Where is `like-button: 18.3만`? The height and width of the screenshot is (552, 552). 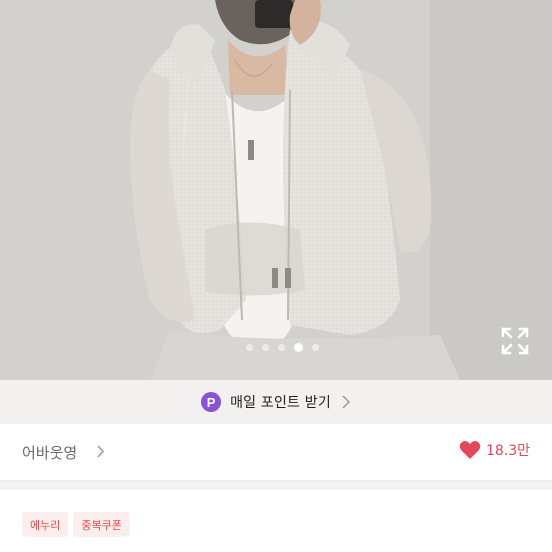
like-button: 18.3만 is located at coordinates (494, 450).